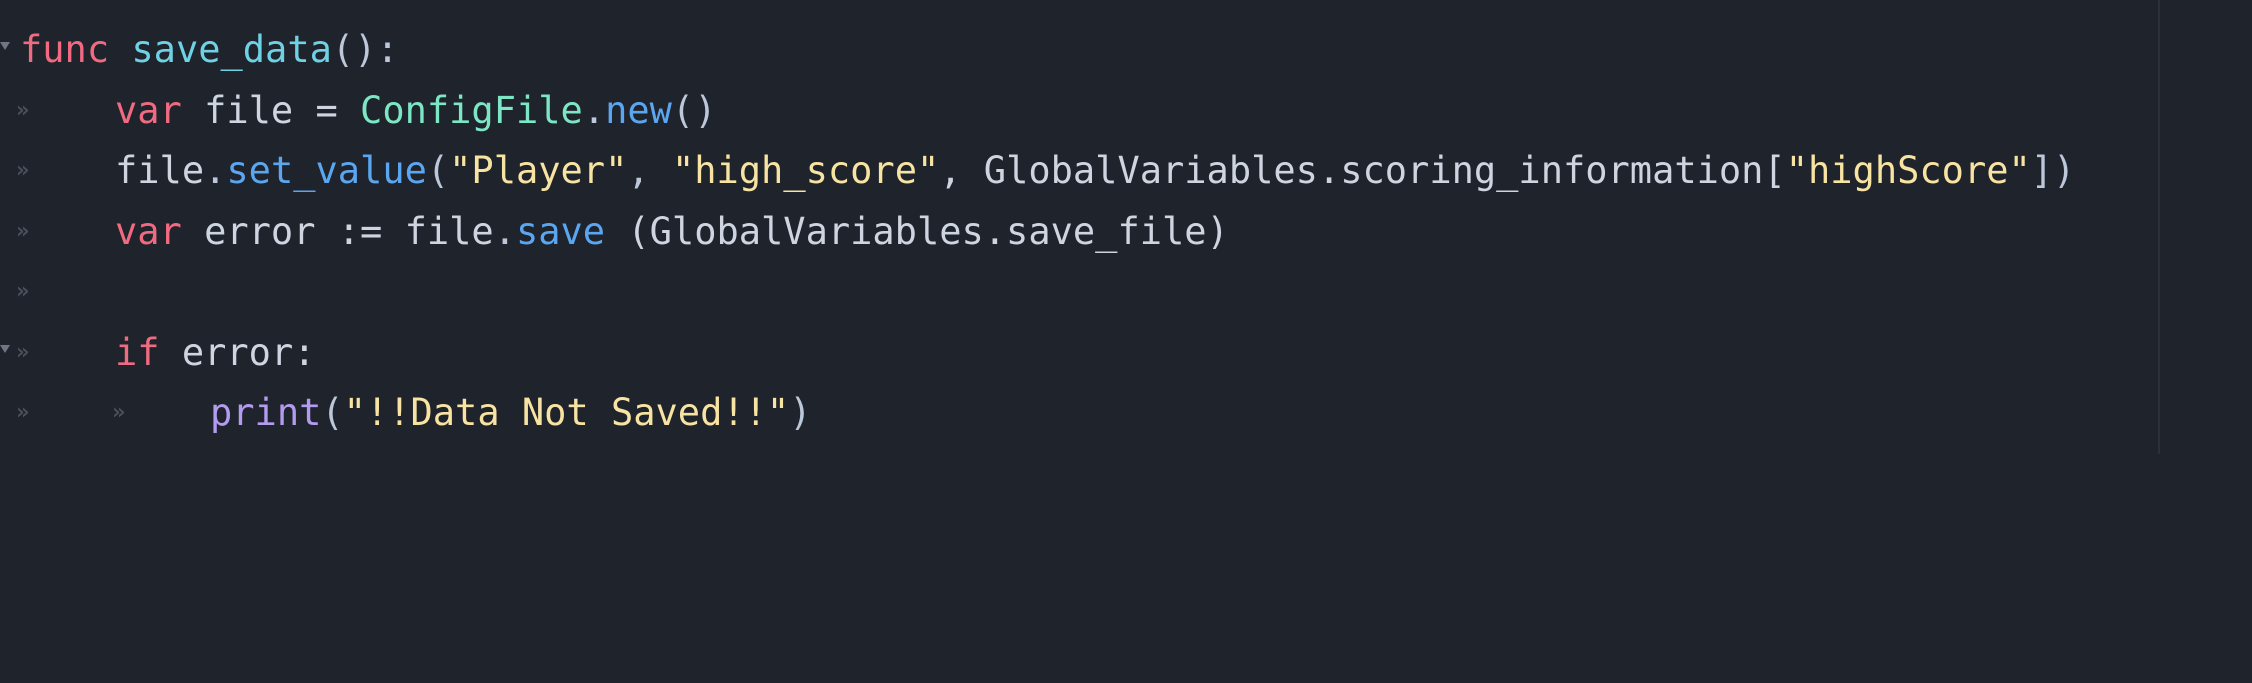 Image resolution: width=2252 pixels, height=683 pixels. What do you see at coordinates (1126, 111) in the screenshot?
I see `code-line-2: » var file = ConfigFile.new()` at bounding box center [1126, 111].